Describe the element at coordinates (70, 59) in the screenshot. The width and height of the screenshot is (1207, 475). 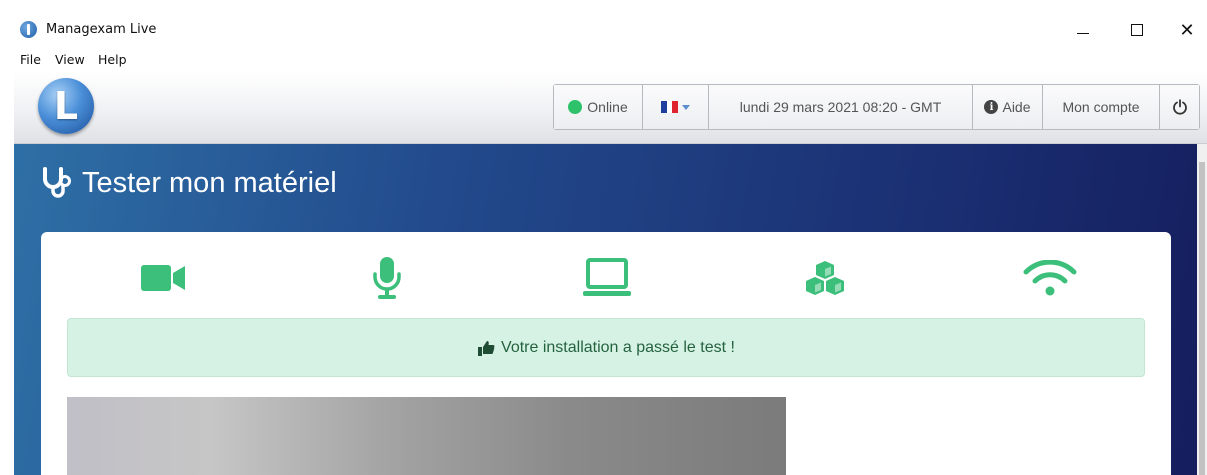
I see `menu-view: View` at that location.